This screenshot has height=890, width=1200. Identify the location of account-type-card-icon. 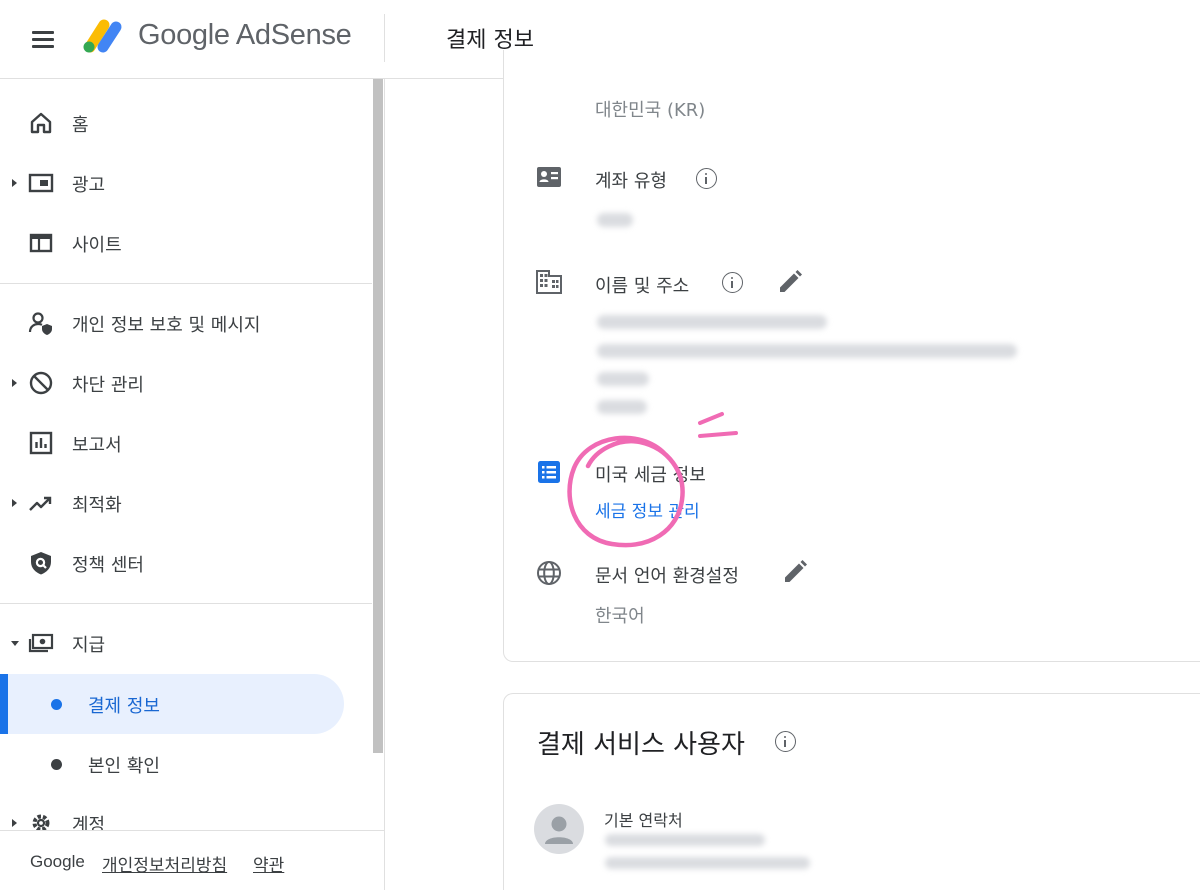
(549, 177).